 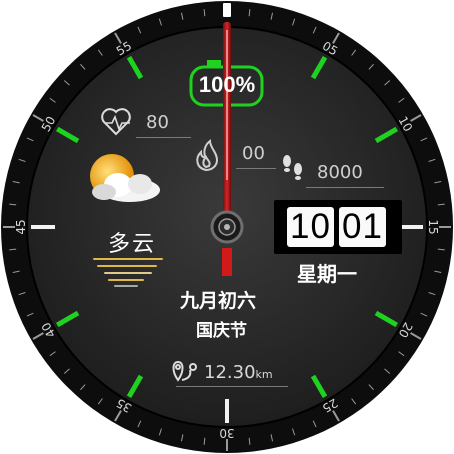 What do you see at coordinates (340, 172) in the screenshot?
I see `steps-value: 8000` at bounding box center [340, 172].